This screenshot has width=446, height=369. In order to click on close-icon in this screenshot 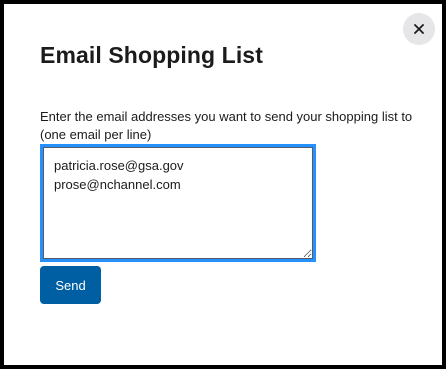, I will do `click(419, 29)`.